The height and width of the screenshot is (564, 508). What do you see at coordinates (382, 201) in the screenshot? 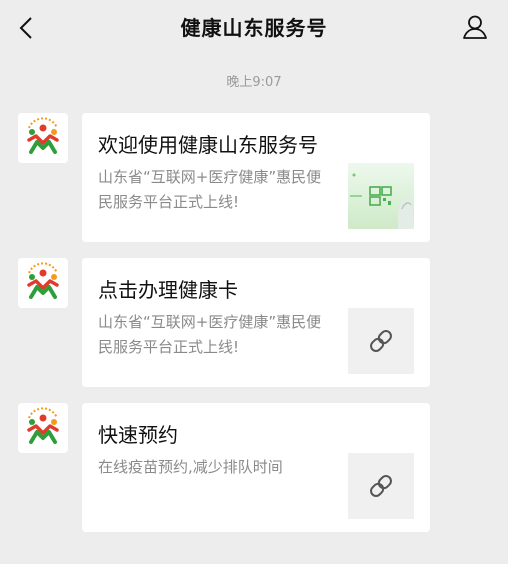
I see `promo-image` at bounding box center [382, 201].